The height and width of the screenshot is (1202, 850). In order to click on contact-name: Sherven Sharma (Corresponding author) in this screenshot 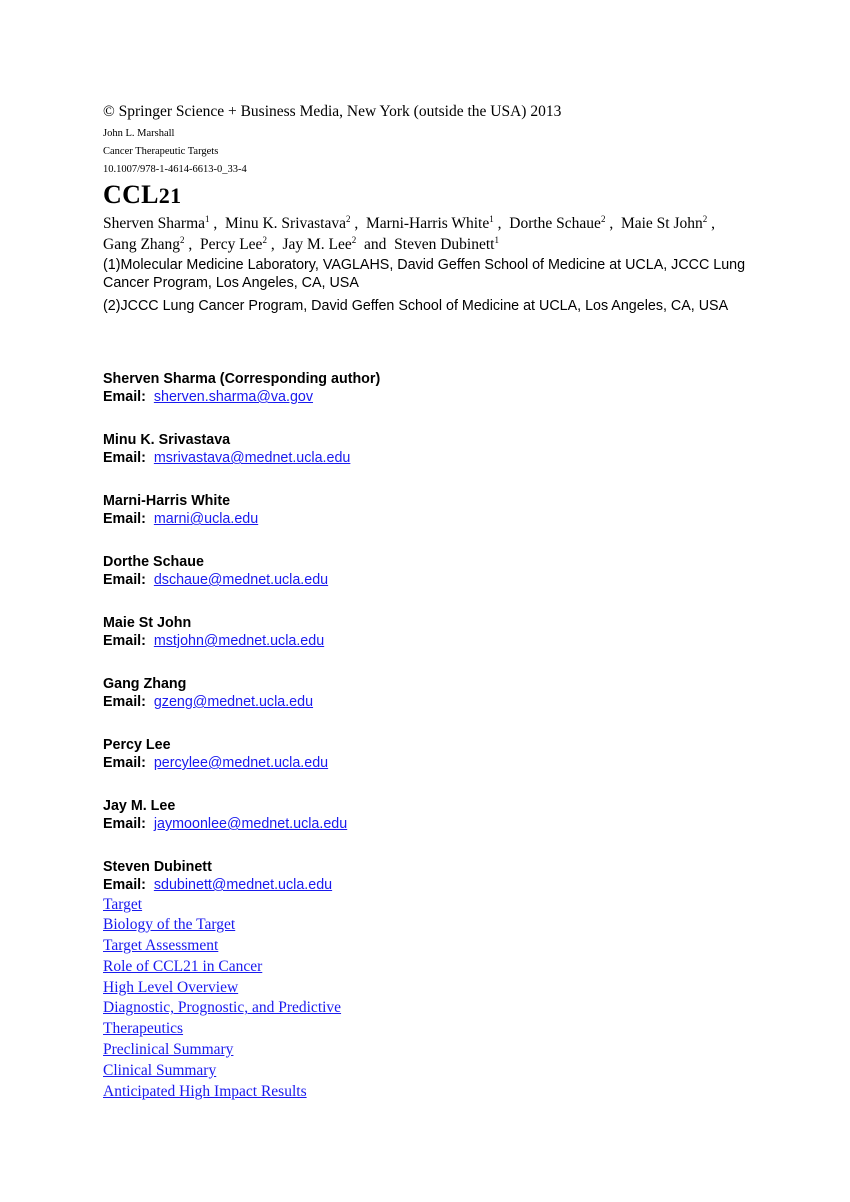, I will do `click(242, 378)`.